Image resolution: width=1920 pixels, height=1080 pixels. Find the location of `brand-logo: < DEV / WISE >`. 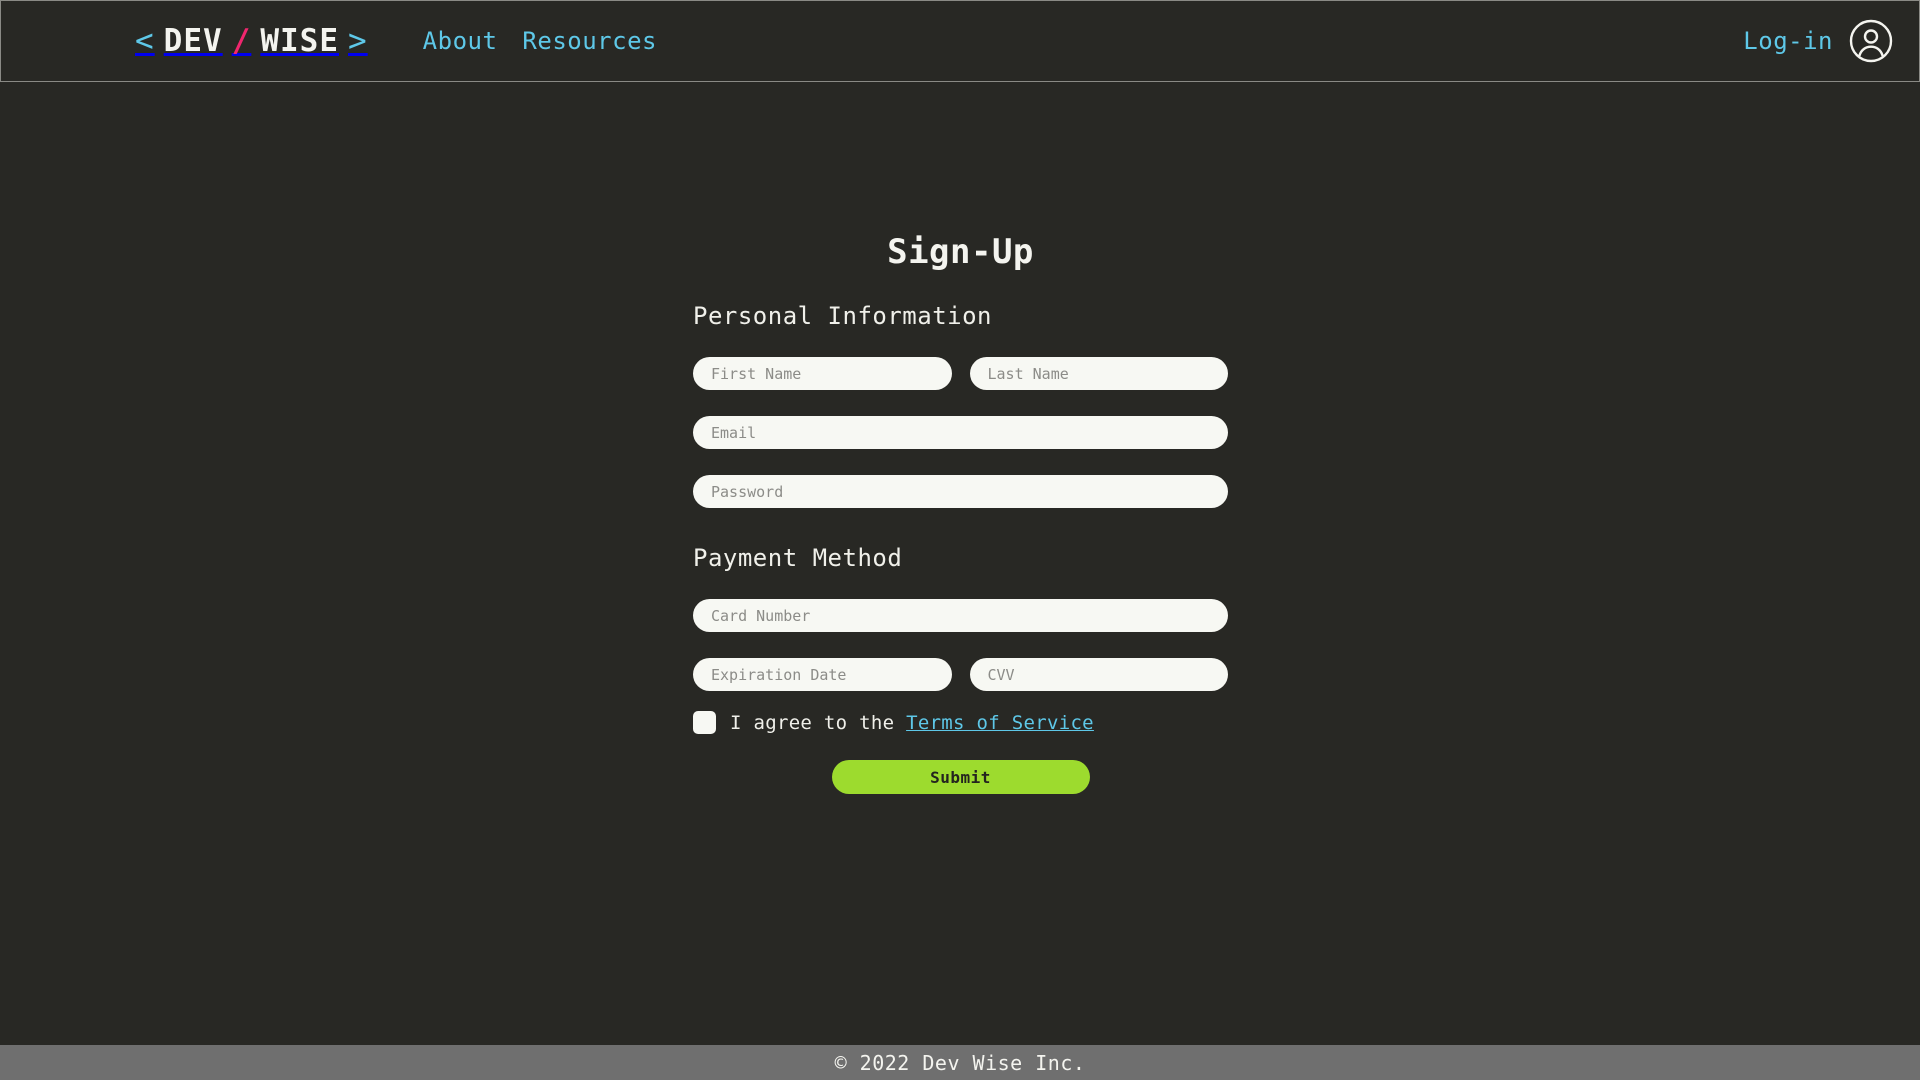

brand-logo: < DEV / WISE > is located at coordinates (251, 41).